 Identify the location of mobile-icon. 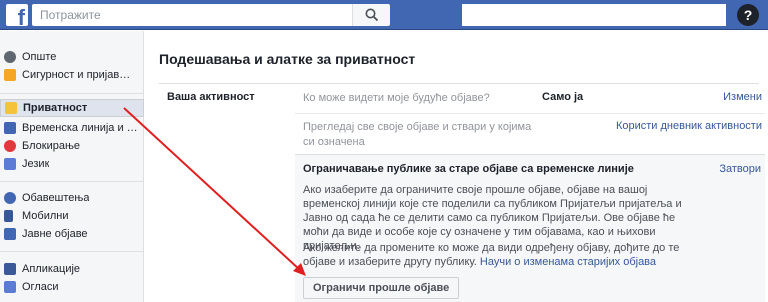
(8, 216).